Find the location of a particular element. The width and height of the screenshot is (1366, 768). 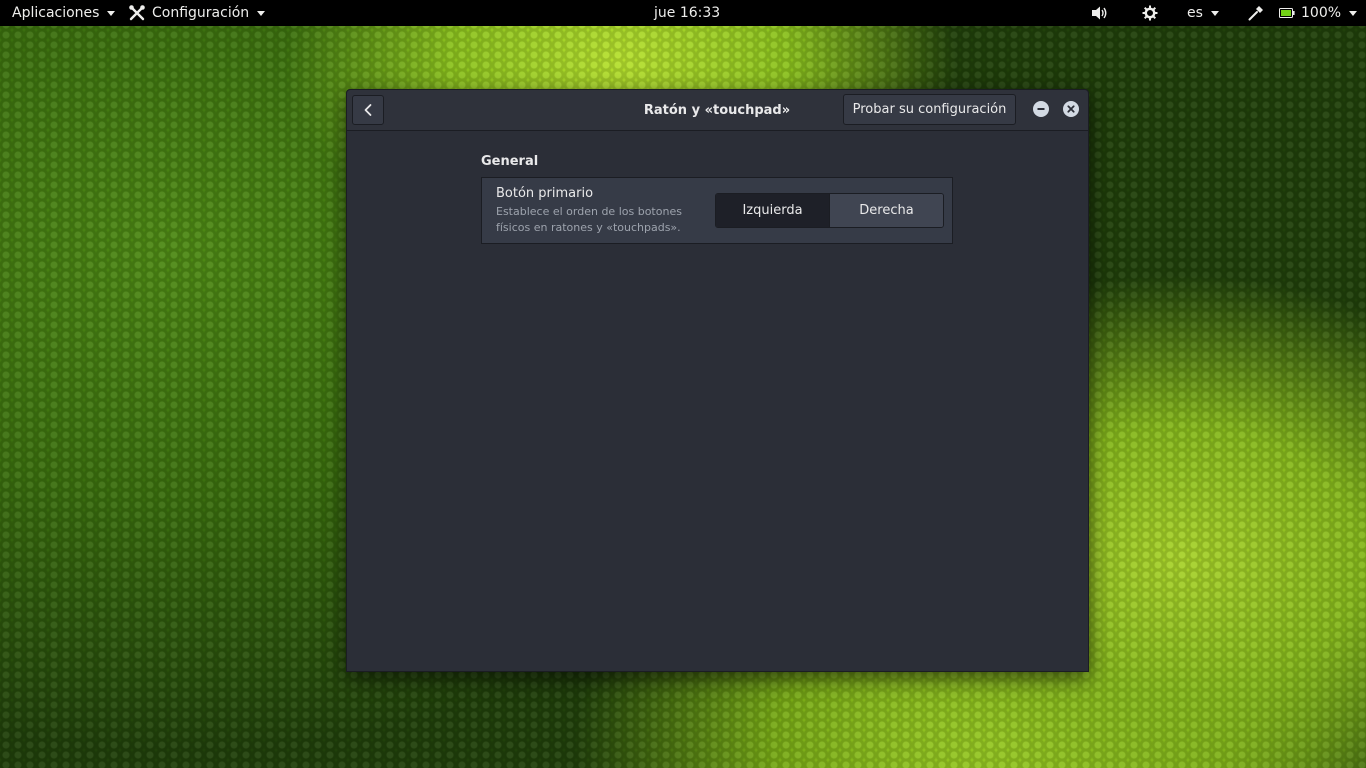

primary-button-title: Botón primario is located at coordinates (545, 193).